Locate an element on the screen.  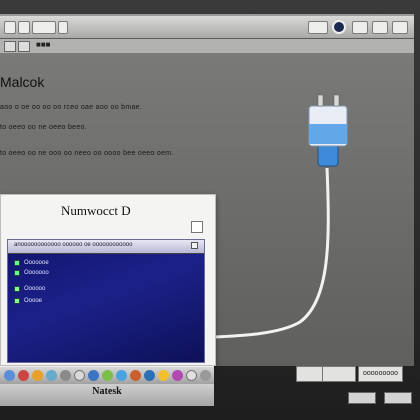
dock-icon-finder is located at coordinates (9, 375).